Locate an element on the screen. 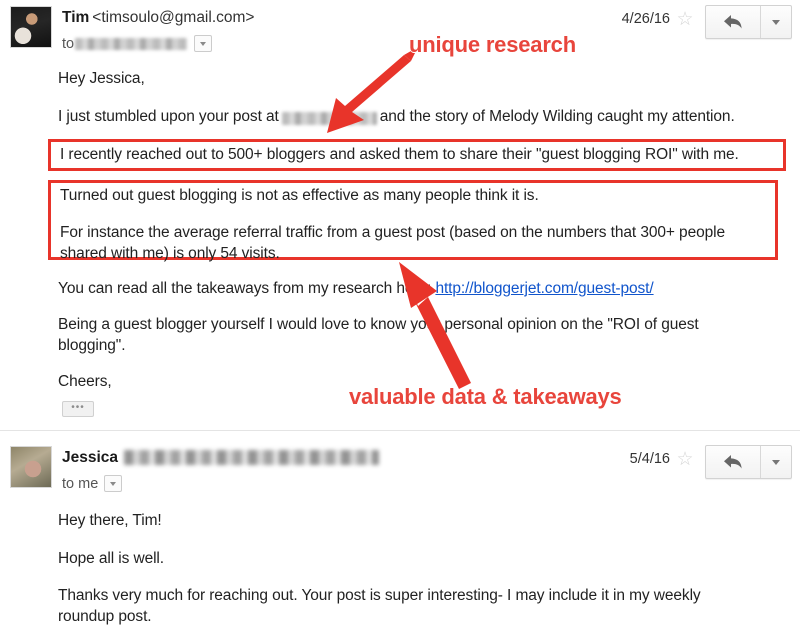 Image resolution: width=800 pixels, height=631 pixels. research-link: http://bloggerjet.com/guest-post/ is located at coordinates (544, 288).